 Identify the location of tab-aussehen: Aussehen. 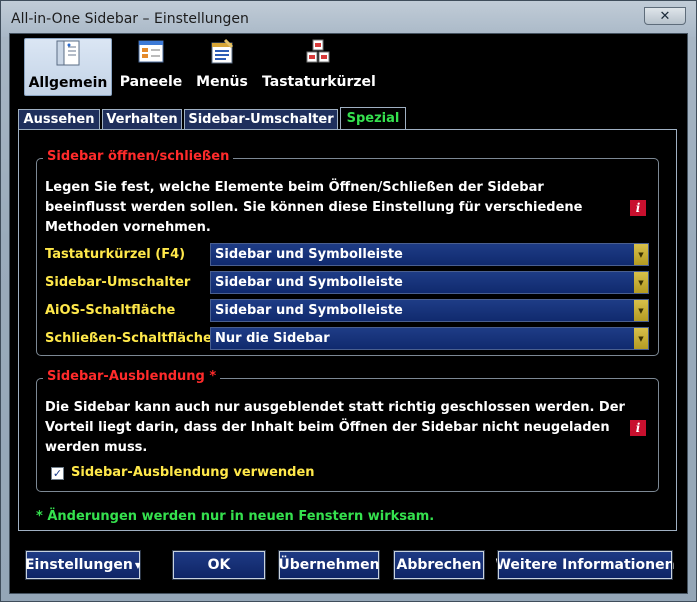
(59, 119).